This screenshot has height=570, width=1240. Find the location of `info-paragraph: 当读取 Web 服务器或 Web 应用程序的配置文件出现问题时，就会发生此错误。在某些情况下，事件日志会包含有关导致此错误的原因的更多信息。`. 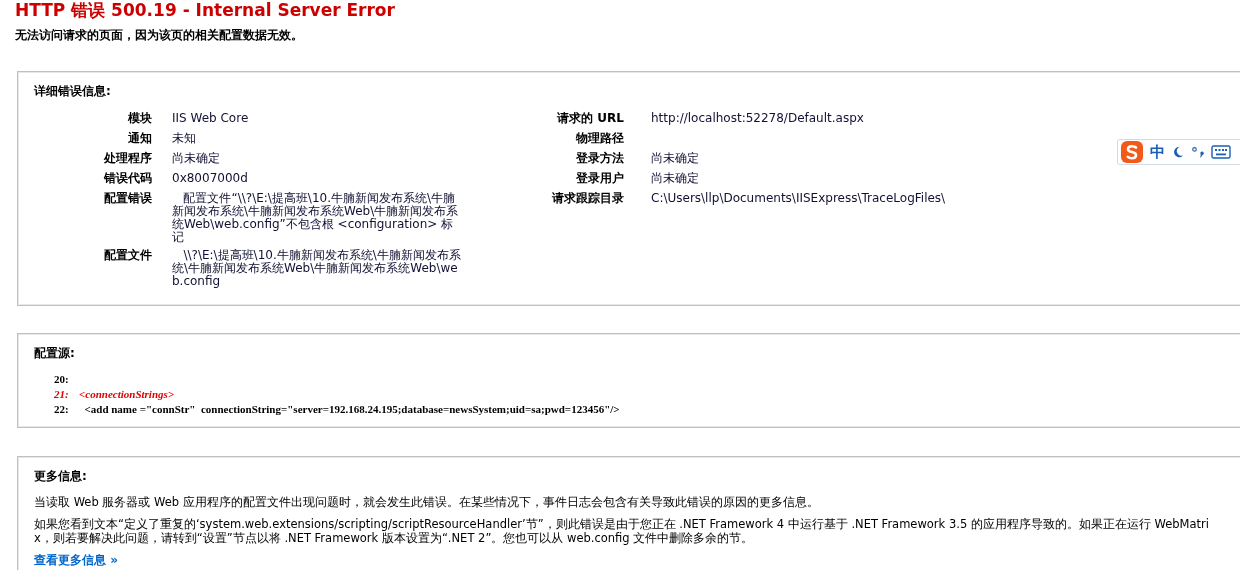

info-paragraph: 当读取 Web 服务器或 Web 应用程序的配置文件出现问题时，就会发生此错误。在某些情况下，事件日志会包含有关导致此错误的原因的更多信息。 is located at coordinates (427, 502).